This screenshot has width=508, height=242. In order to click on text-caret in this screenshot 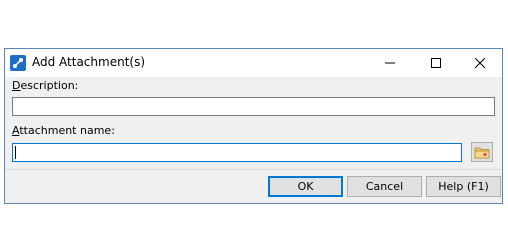, I will do `click(15, 152)`.